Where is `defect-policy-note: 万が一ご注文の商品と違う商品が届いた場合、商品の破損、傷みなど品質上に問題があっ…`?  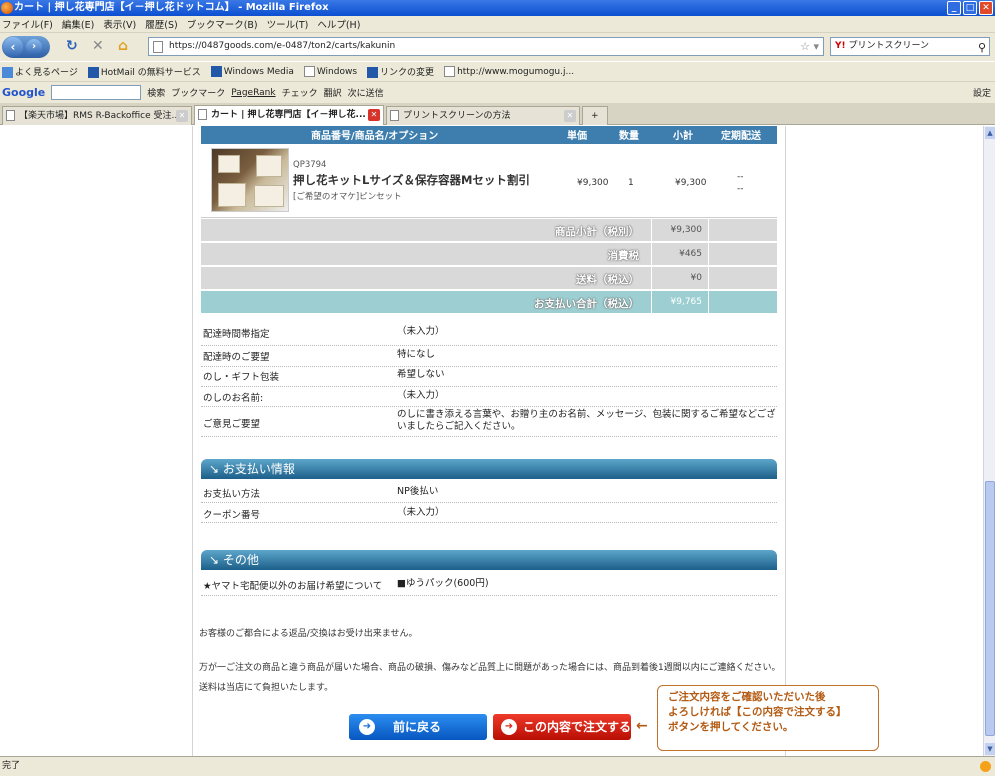 defect-policy-note: 万が一ご注文の商品と違う商品が届いた場合、商品の破損、傷みなど品質上に問題があっ… is located at coordinates (490, 668).